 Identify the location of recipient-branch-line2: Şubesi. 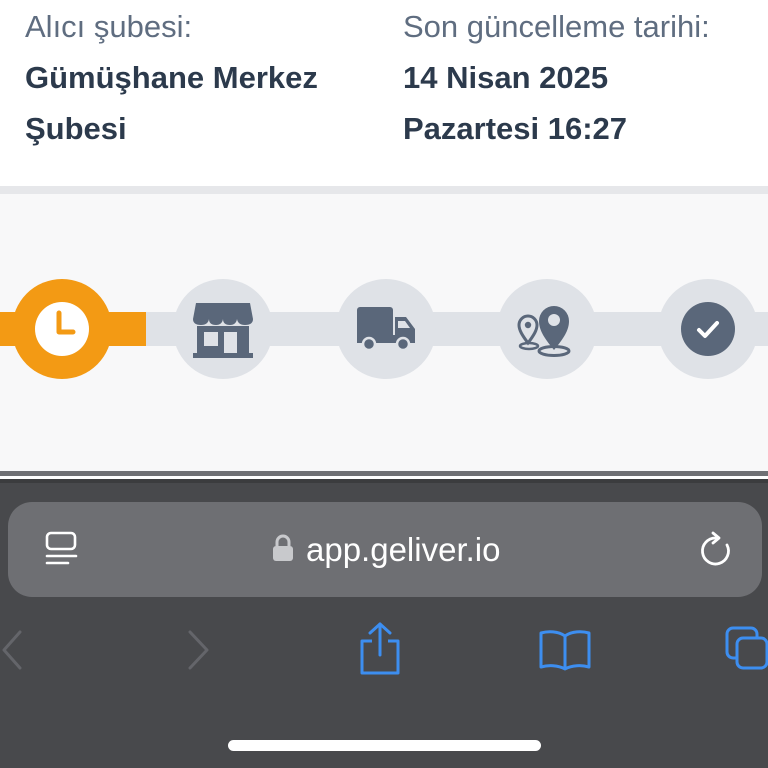
(76, 128).